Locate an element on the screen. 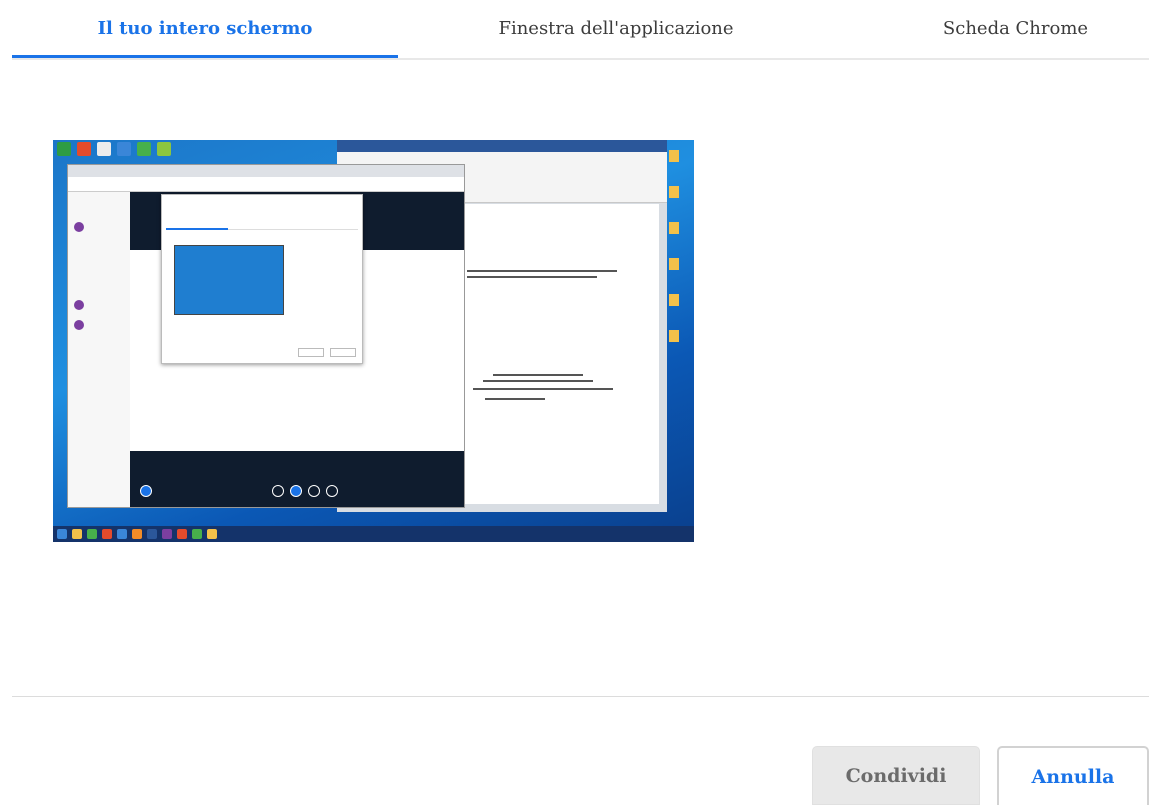 This screenshot has width=1149, height=805. nested-dialog-tabs is located at coordinates (262, 227).